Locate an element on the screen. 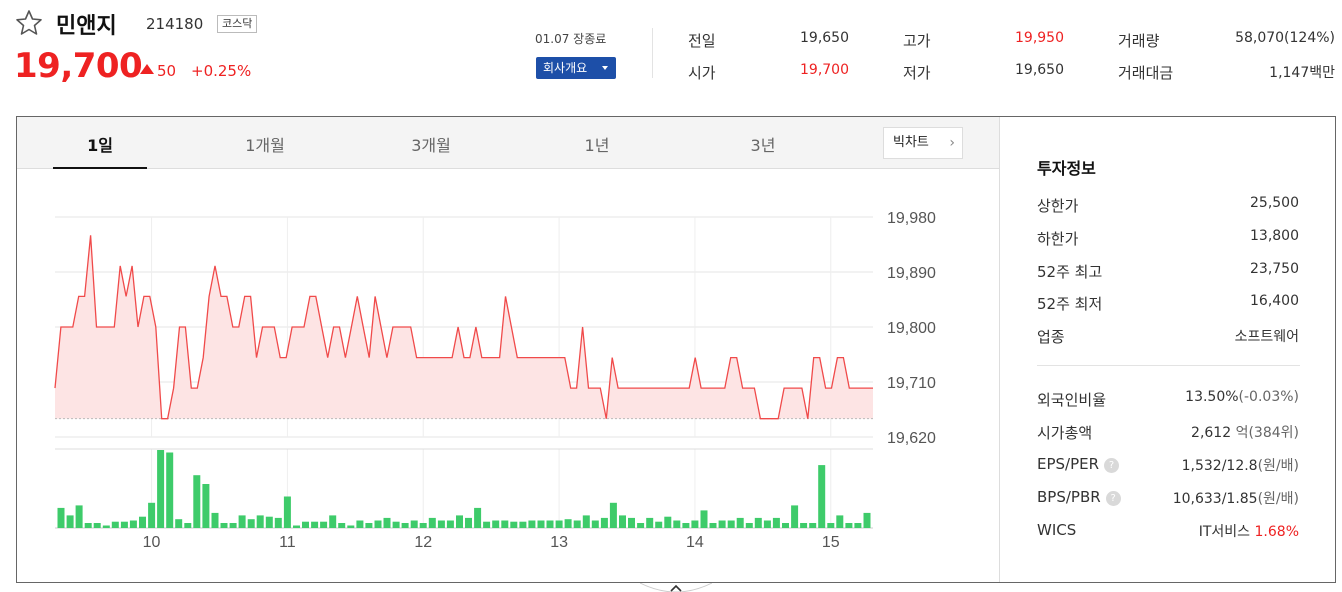 This screenshot has height=592, width=1342. x-tick-label: 12 is located at coordinates (423, 542).